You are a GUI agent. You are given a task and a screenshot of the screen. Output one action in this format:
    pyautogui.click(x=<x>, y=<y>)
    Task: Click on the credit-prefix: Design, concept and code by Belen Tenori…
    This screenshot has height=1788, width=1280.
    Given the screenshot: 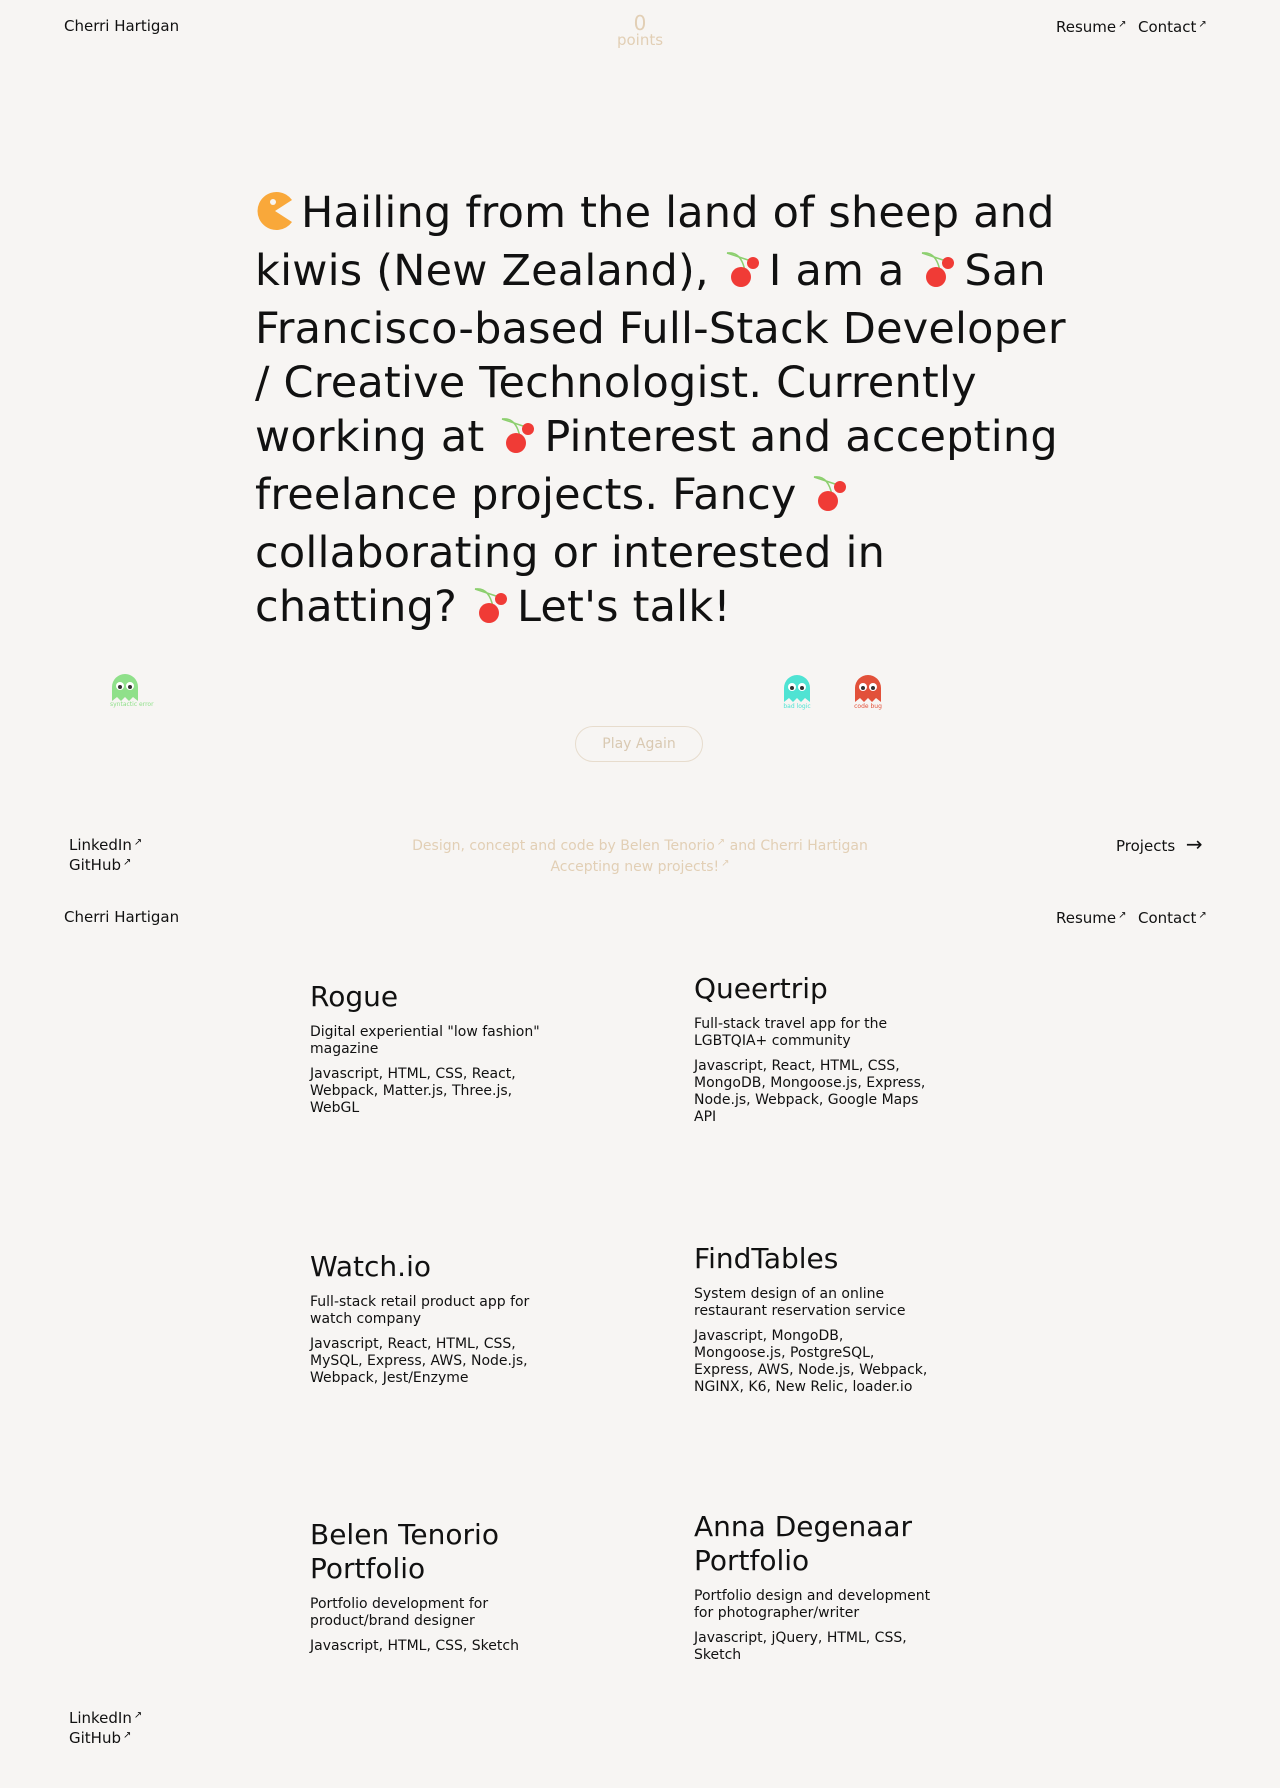 What is the action you would take?
    pyautogui.click(x=563, y=846)
    